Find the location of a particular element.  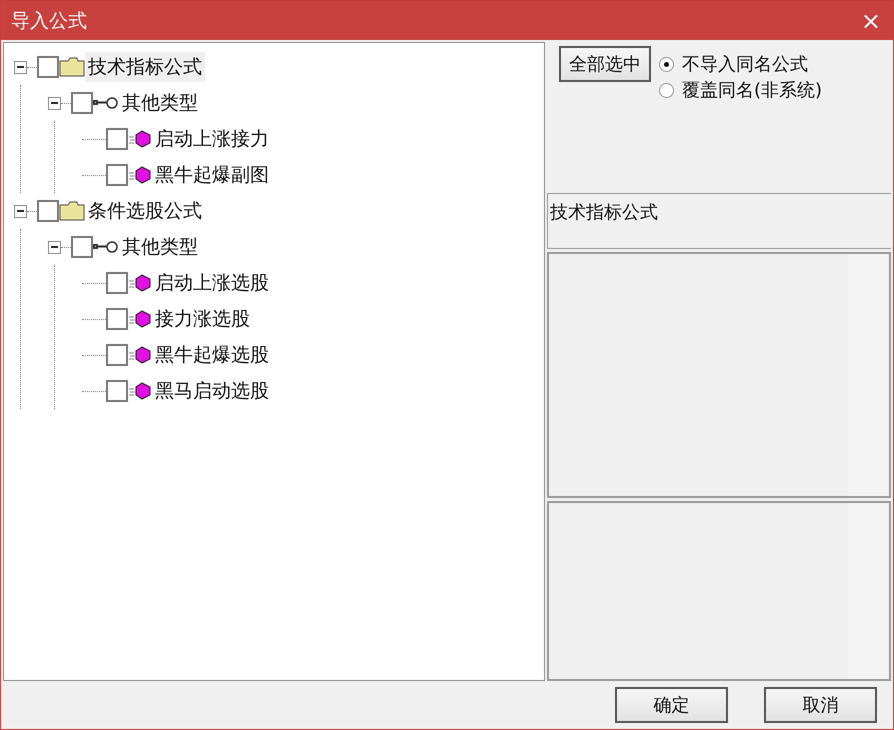

tree-item: 黑牛起爆副图 is located at coordinates (212, 175).